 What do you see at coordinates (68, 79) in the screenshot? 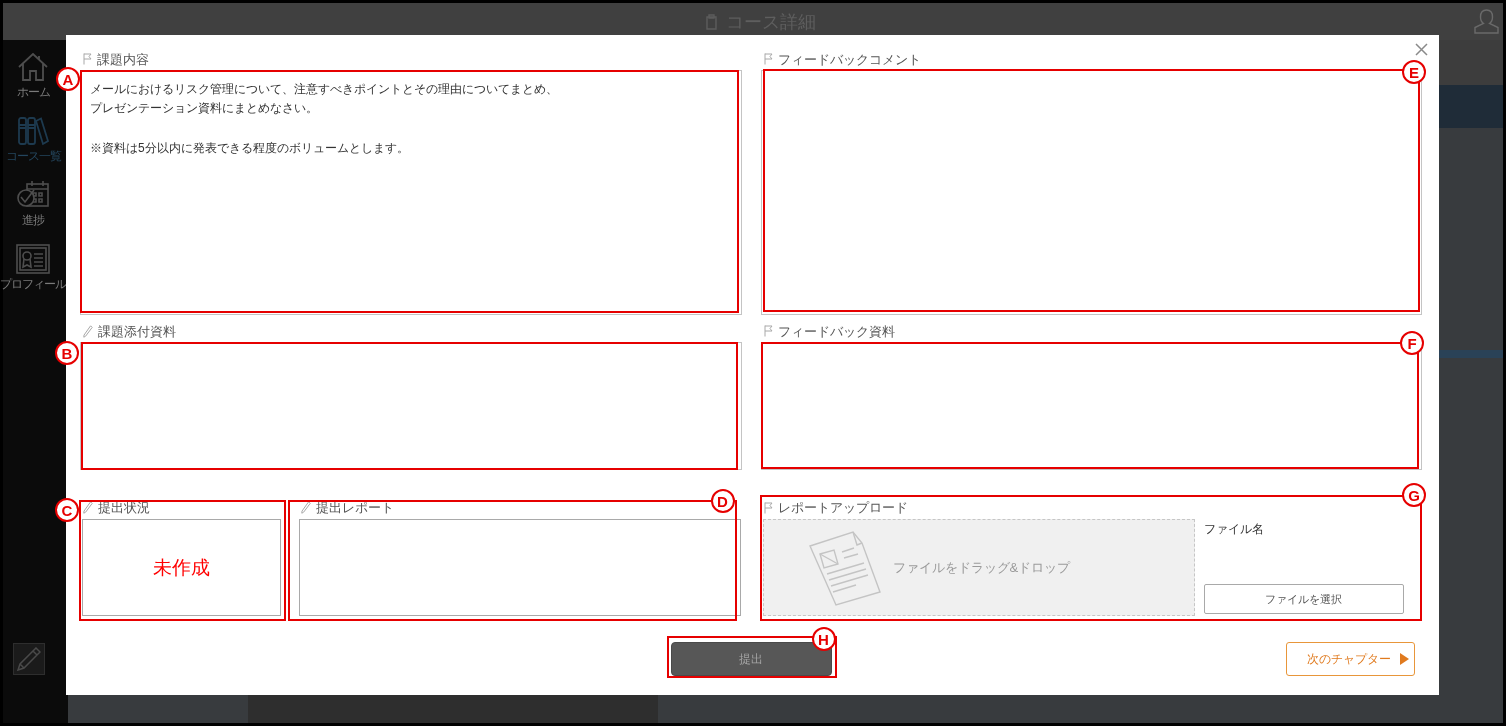
I see `callout-marker: A` at bounding box center [68, 79].